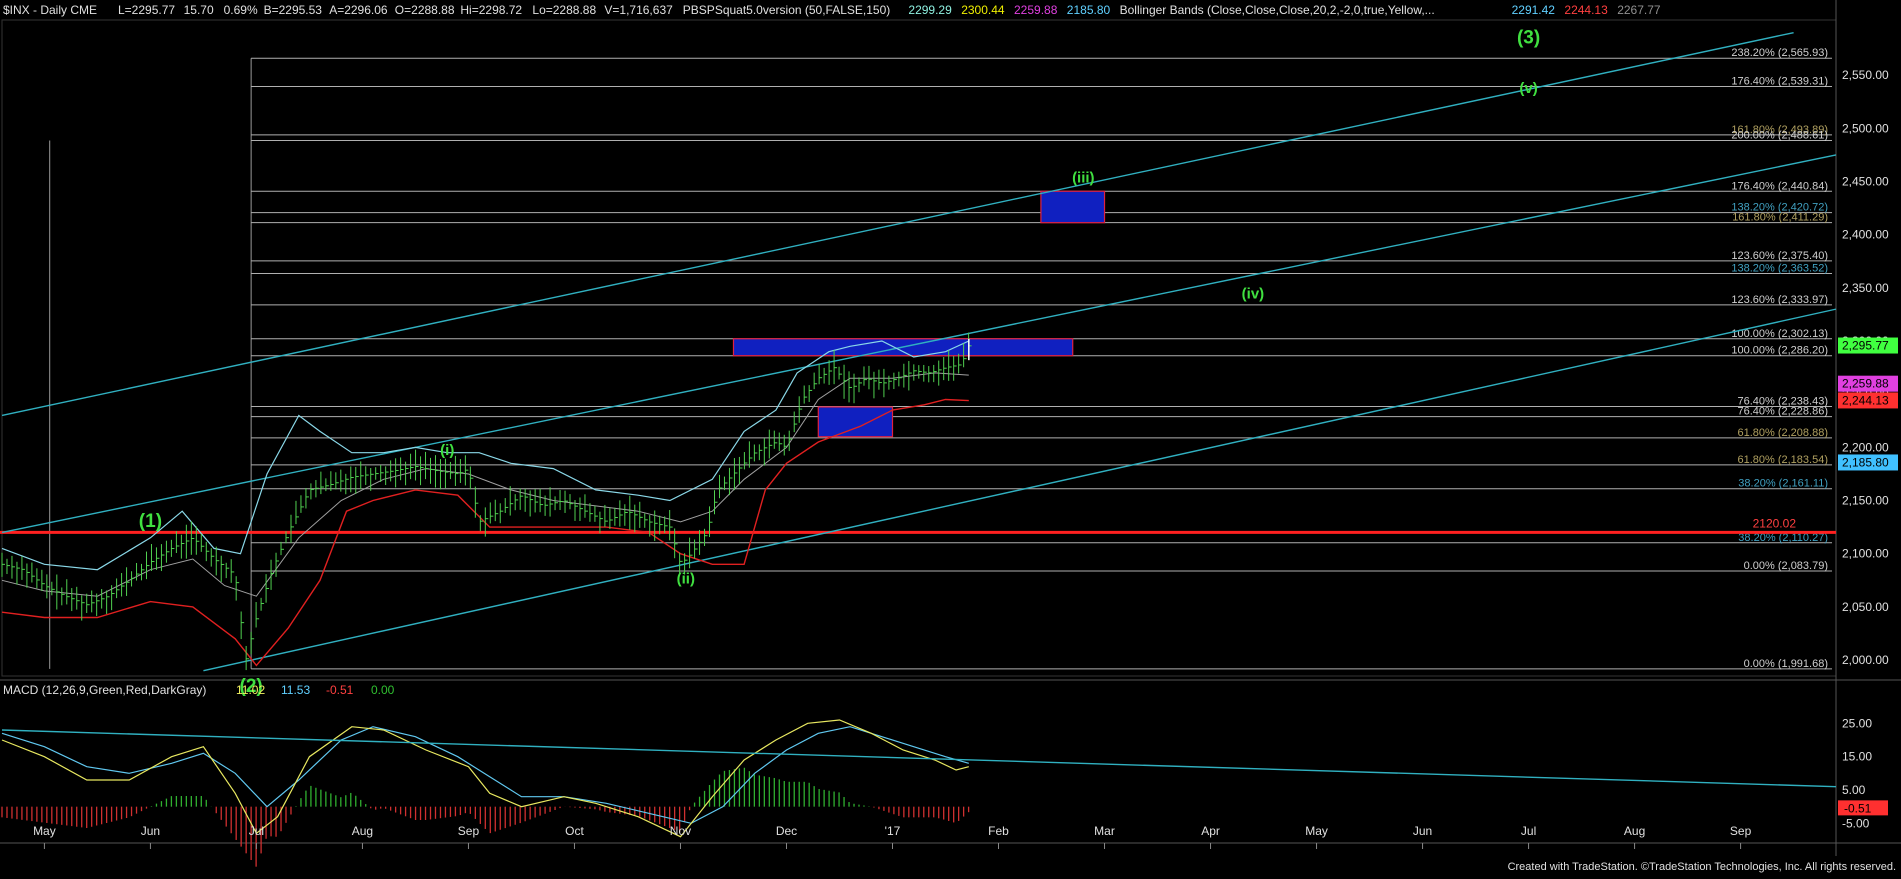  What do you see at coordinates (1858, 808) in the screenshot?
I see `macd-badge-label: -0.51` at bounding box center [1858, 808].